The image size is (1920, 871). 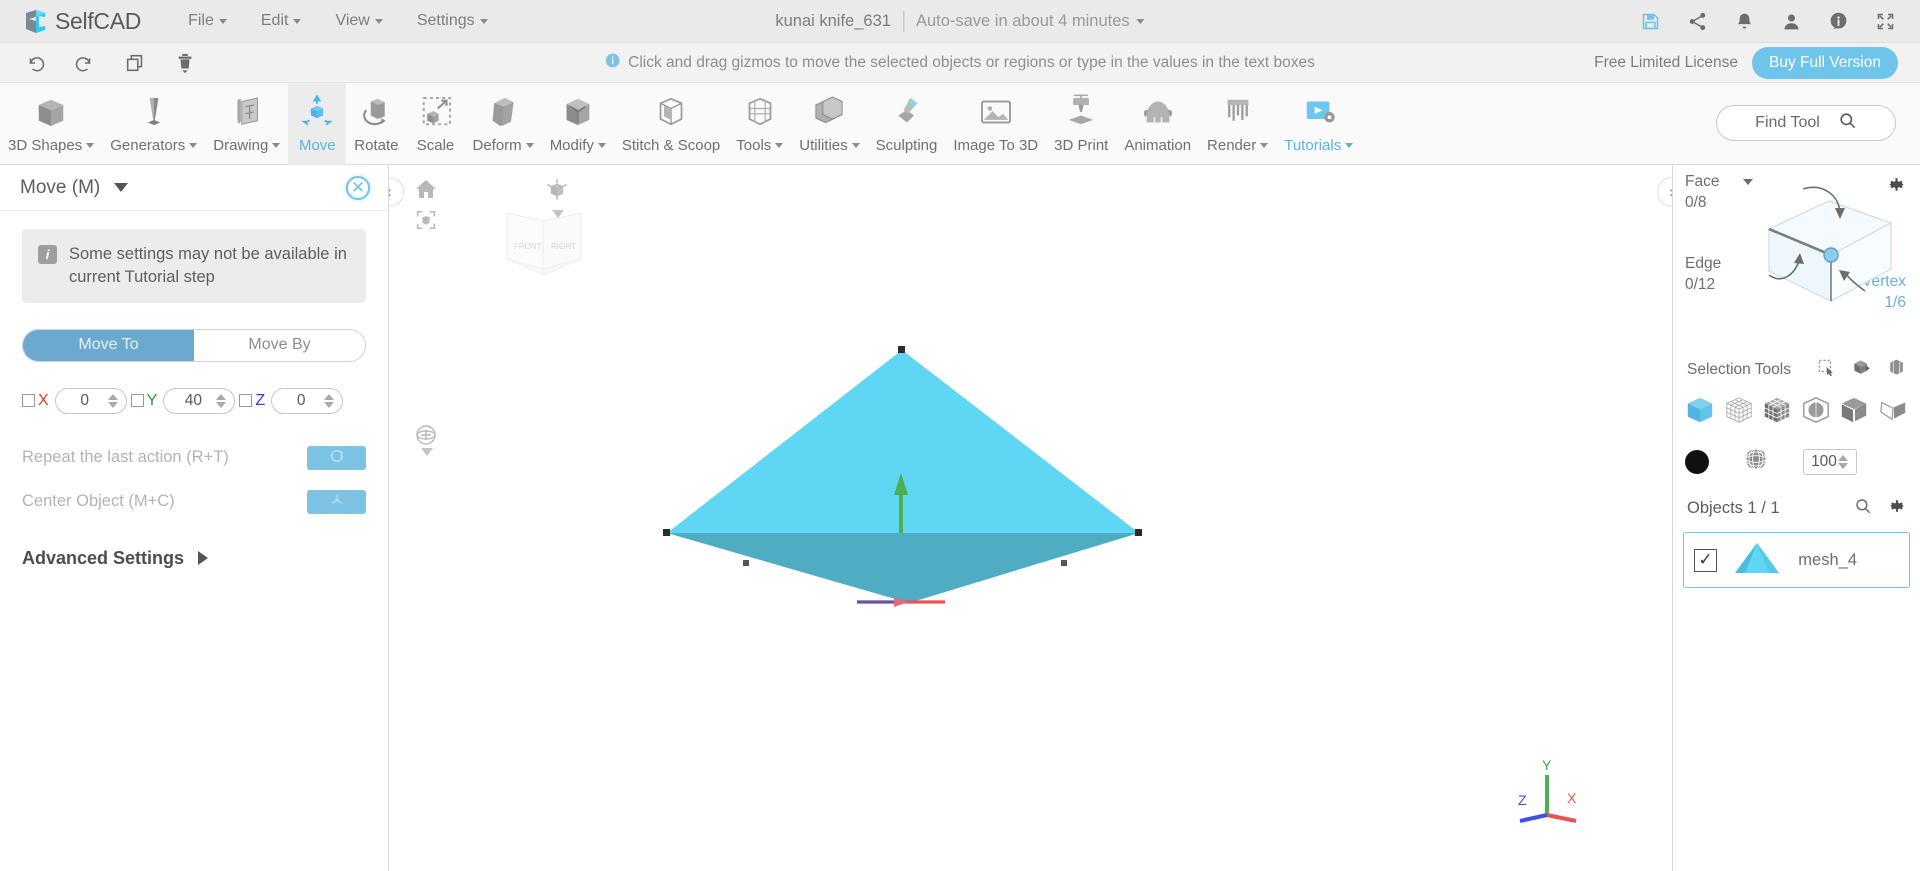 I want to click on tool-sculpting: Sculpting, so click(x=907, y=124).